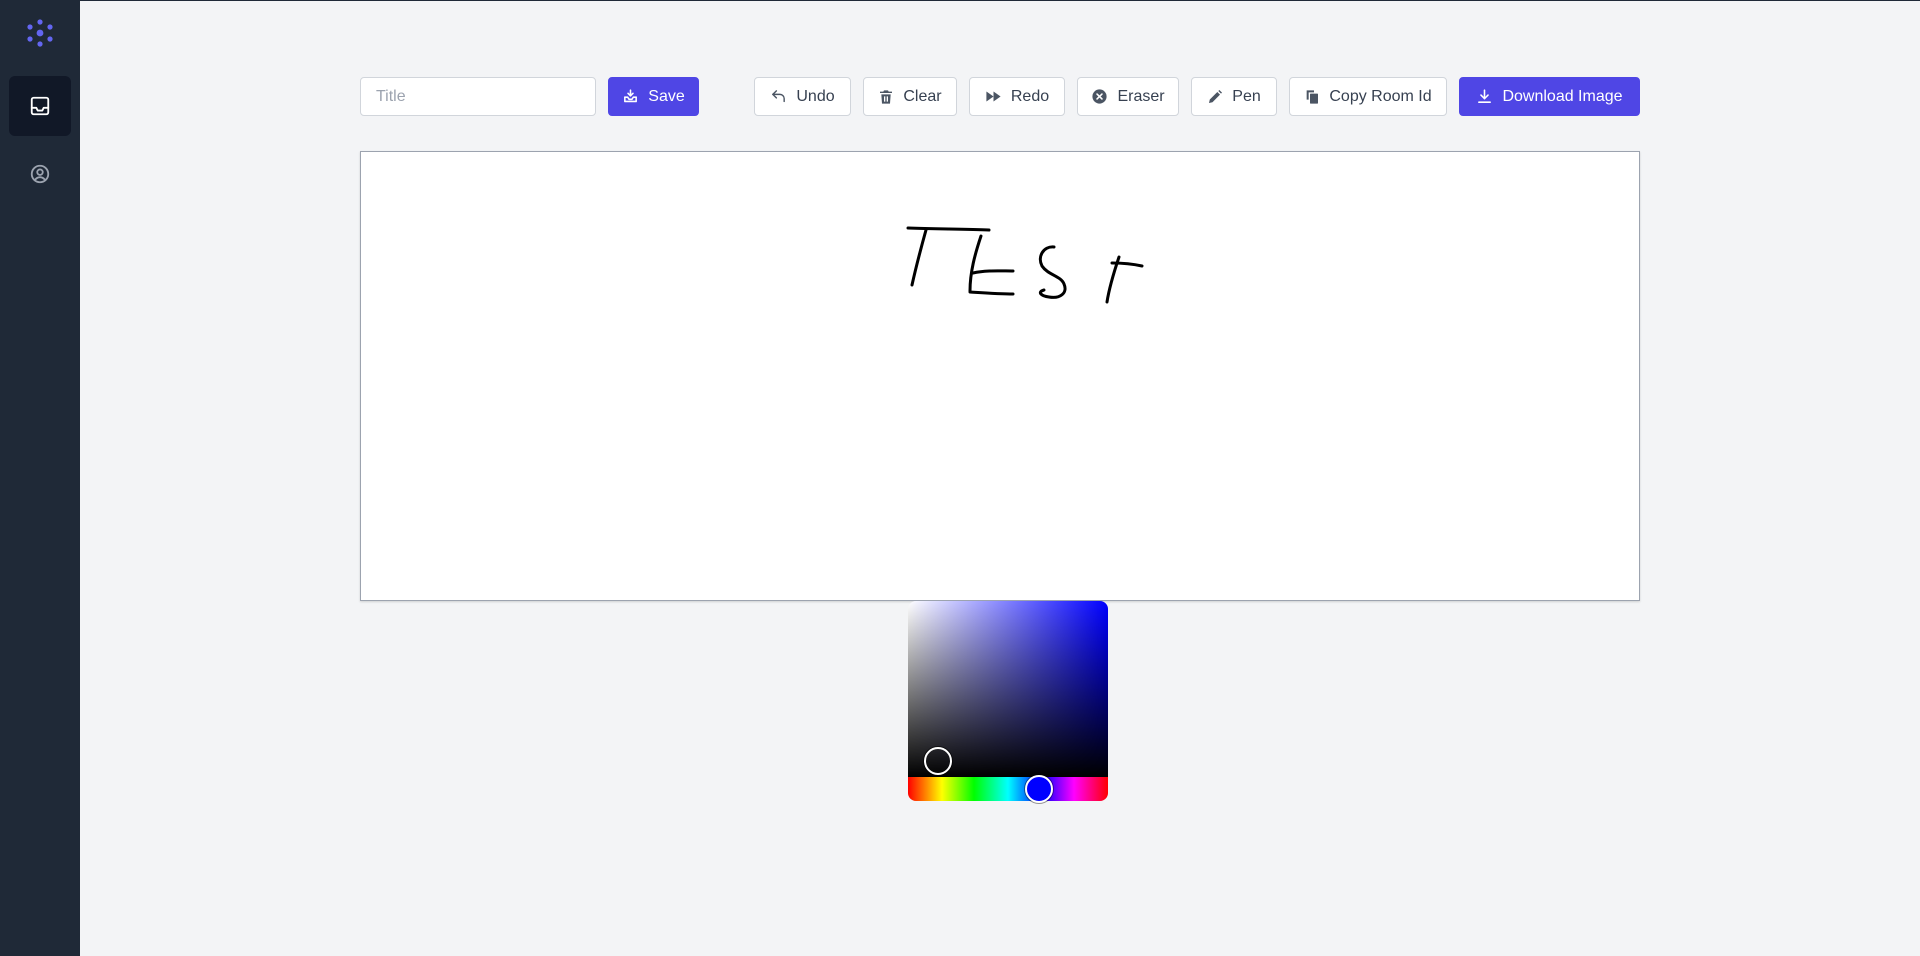 The image size is (1920, 956). I want to click on saturation-area, so click(1008, 689).